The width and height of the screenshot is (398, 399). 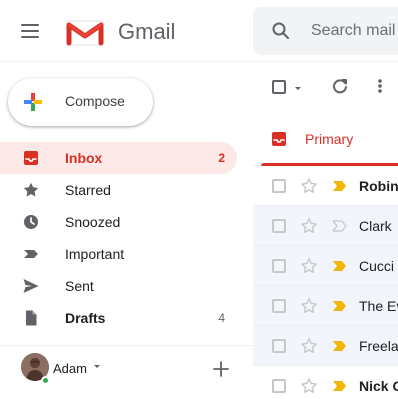 What do you see at coordinates (126, 345) in the screenshot?
I see `sidebar-divider` at bounding box center [126, 345].